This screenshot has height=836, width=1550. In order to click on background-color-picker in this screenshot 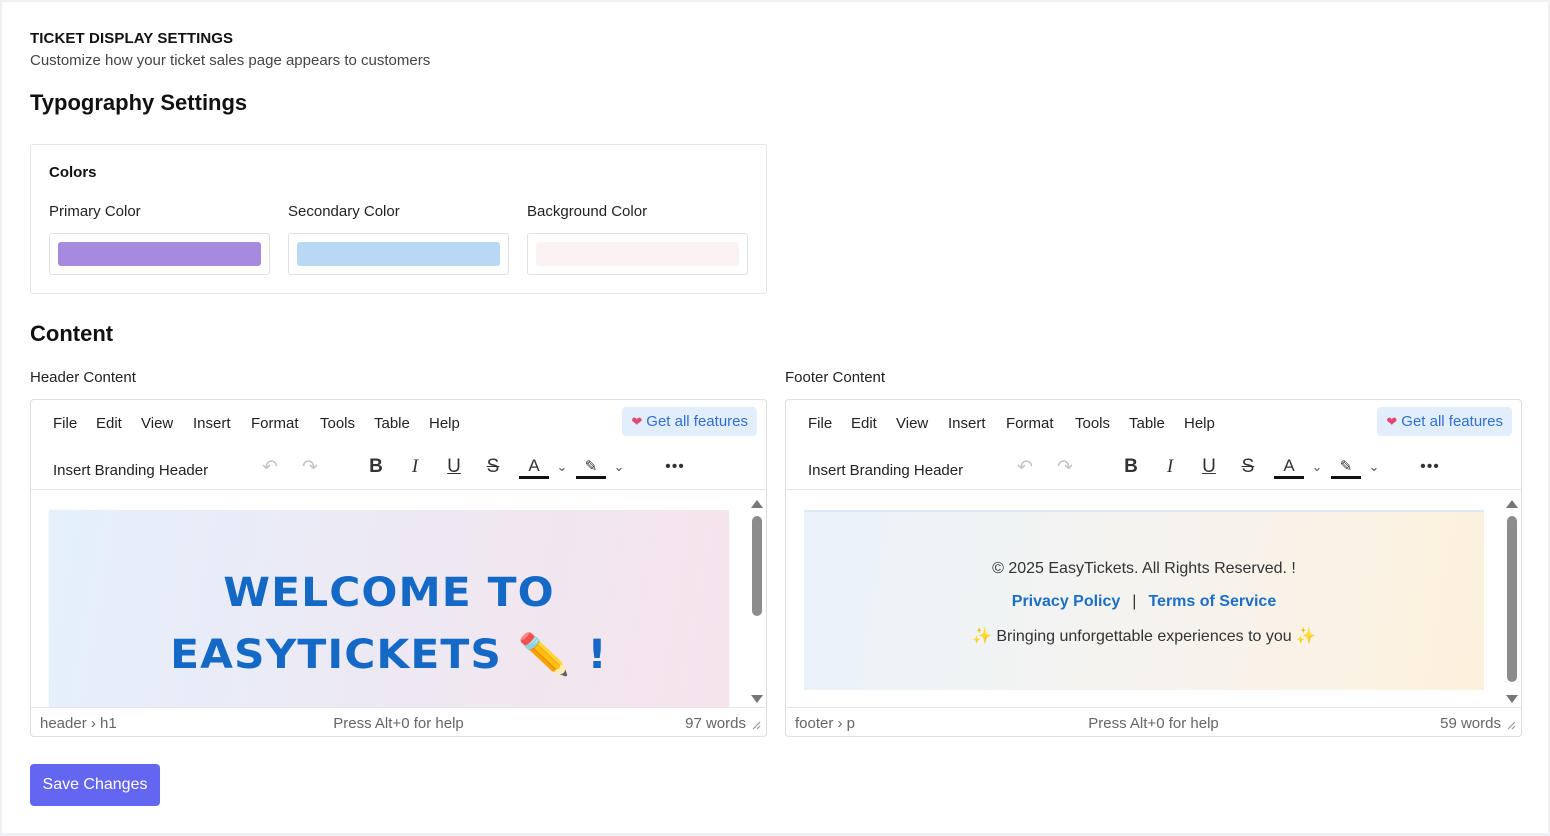, I will do `click(637, 254)`.